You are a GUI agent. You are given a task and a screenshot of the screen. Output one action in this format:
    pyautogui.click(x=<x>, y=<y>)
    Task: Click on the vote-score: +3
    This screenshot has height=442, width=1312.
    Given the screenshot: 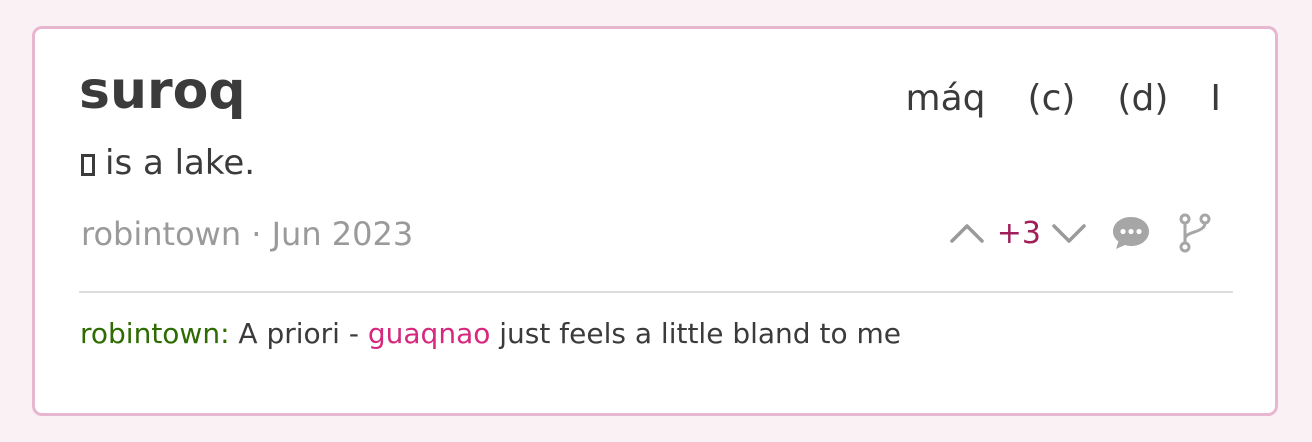 What is the action you would take?
    pyautogui.click(x=1018, y=233)
    